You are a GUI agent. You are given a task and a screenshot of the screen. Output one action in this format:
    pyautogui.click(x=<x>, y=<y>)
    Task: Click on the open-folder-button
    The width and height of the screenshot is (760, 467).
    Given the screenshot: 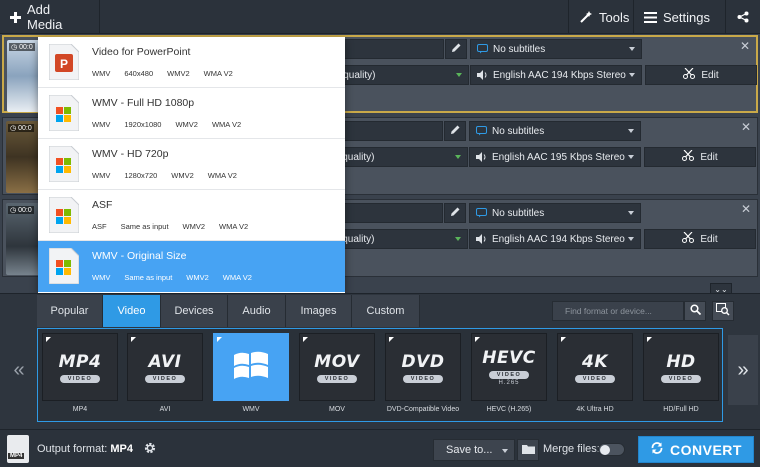 What is the action you would take?
    pyautogui.click(x=528, y=450)
    